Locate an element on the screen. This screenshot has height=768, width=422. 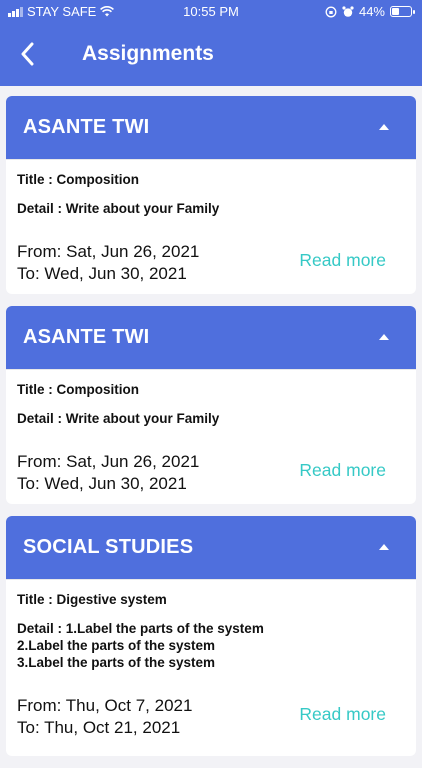
alarm-icon is located at coordinates (348, 11).